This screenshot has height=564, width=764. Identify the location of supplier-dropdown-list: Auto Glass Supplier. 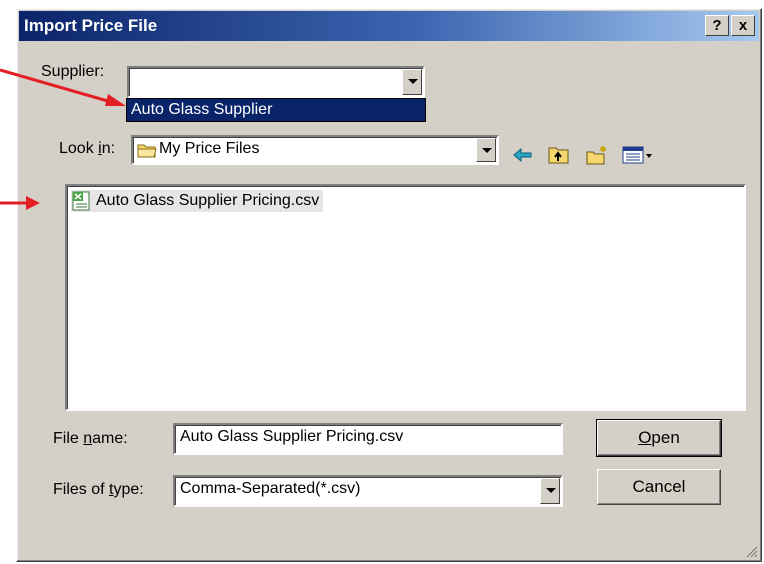
(276, 110).